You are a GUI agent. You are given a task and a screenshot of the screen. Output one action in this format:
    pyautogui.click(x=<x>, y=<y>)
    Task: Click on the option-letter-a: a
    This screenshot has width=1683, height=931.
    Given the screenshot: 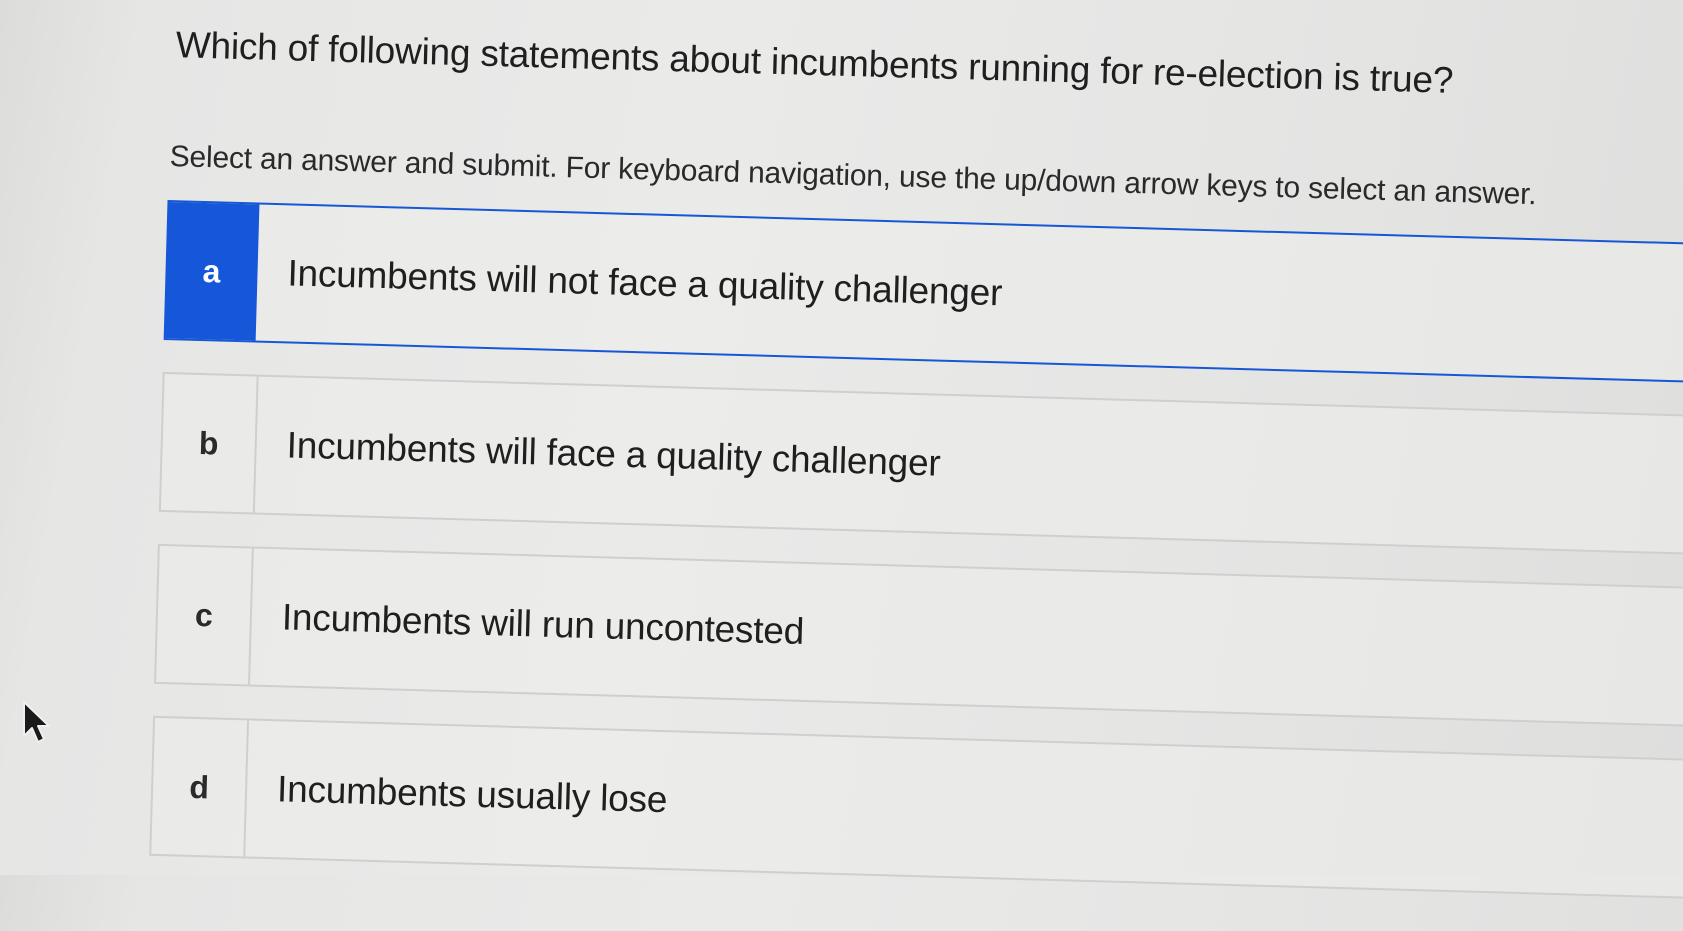 What is the action you would take?
    pyautogui.click(x=211, y=271)
    